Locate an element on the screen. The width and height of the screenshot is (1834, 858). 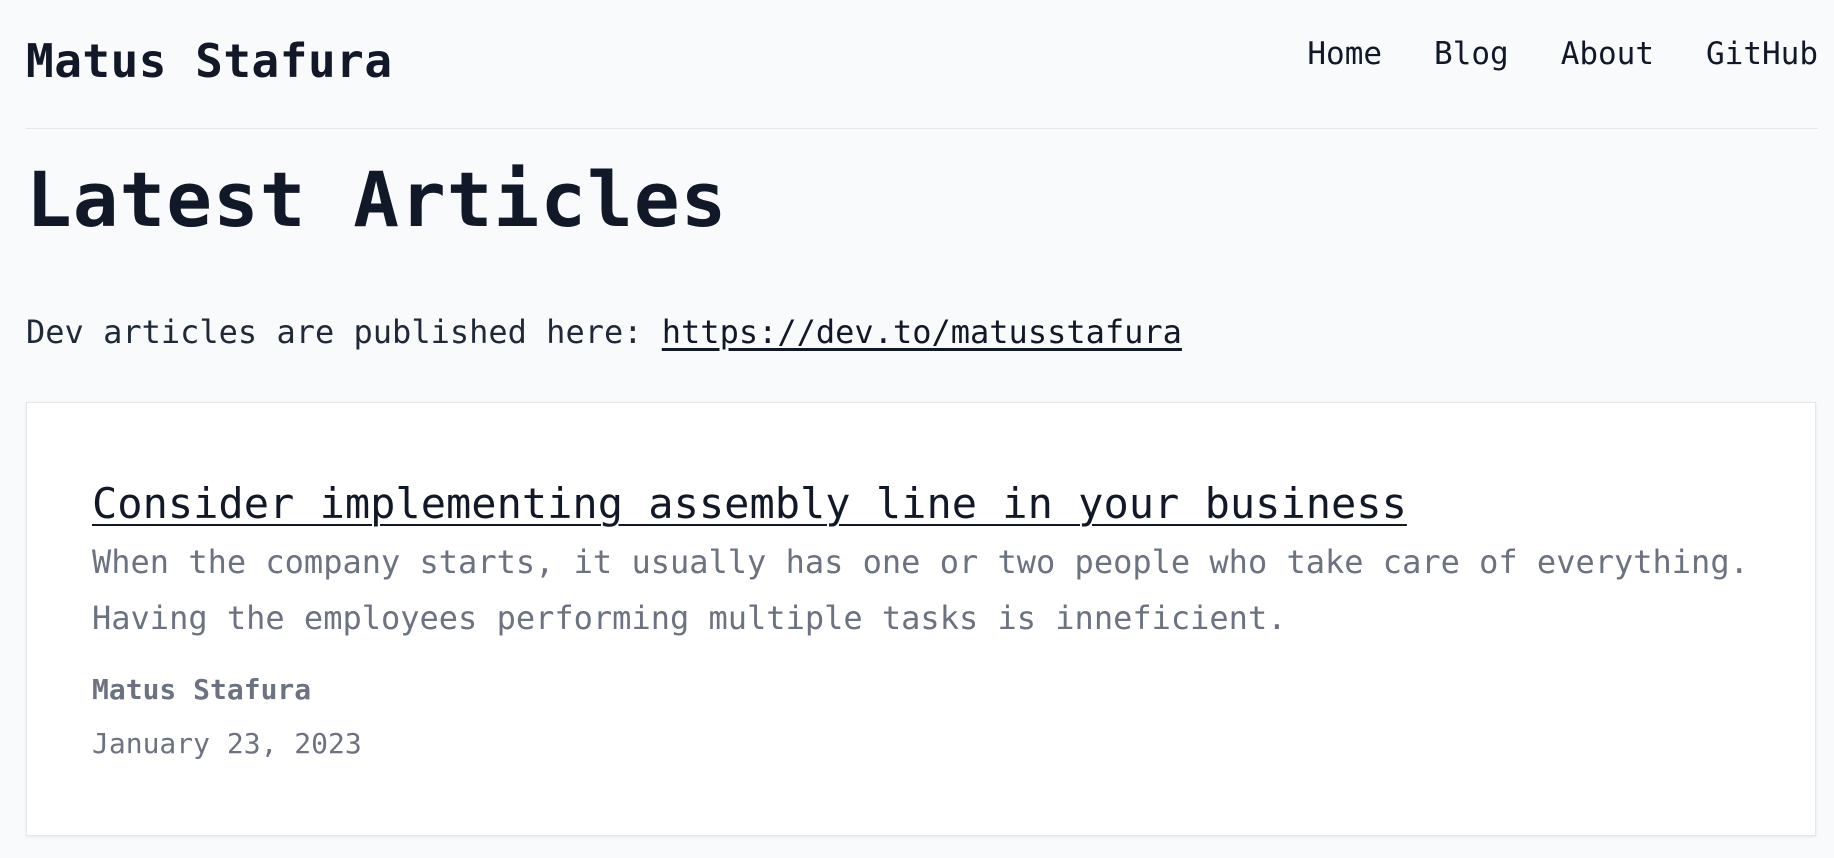
main-nav: Home Blog About GitHub is located at coordinates (1562, 54).